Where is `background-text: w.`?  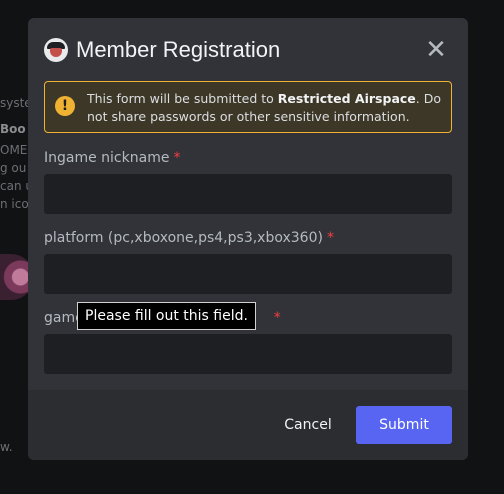
background-text: w. is located at coordinates (6, 447).